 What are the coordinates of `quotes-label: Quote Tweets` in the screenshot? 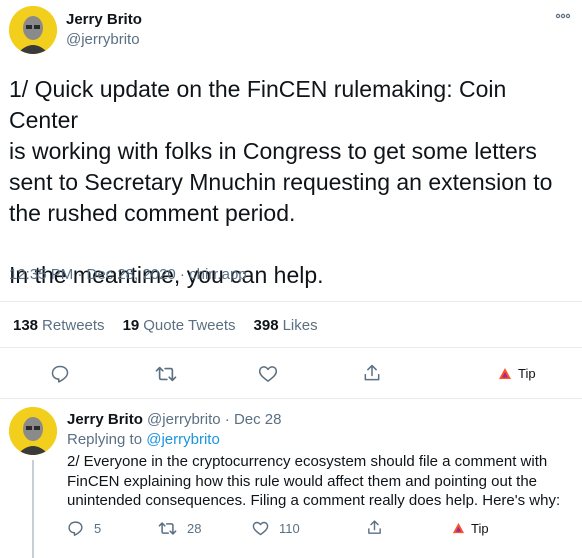 It's located at (189, 325).